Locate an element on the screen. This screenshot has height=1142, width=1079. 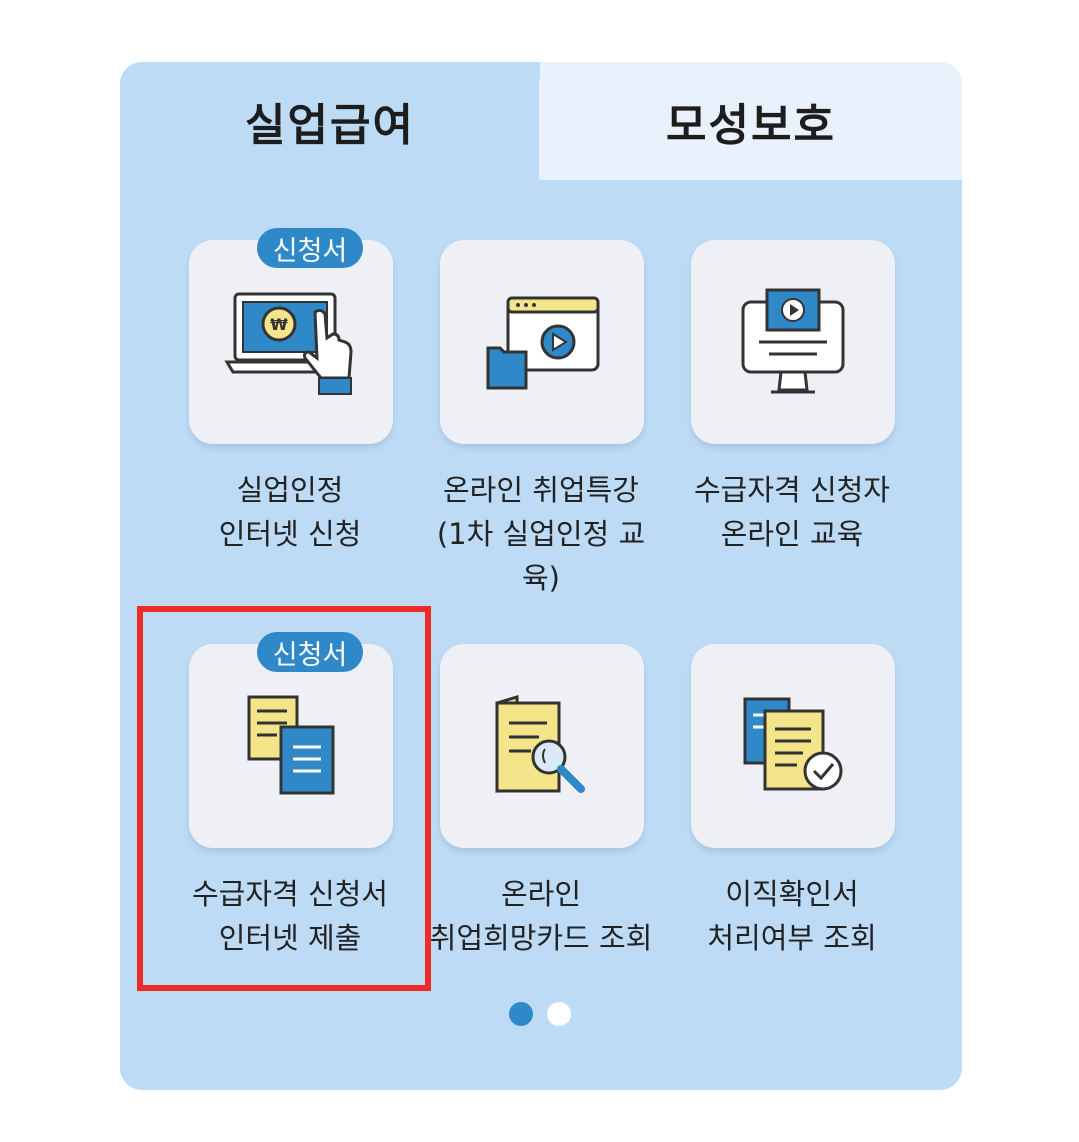
item-label: 이직확인서 처리여부 조회 is located at coordinates (792, 916).